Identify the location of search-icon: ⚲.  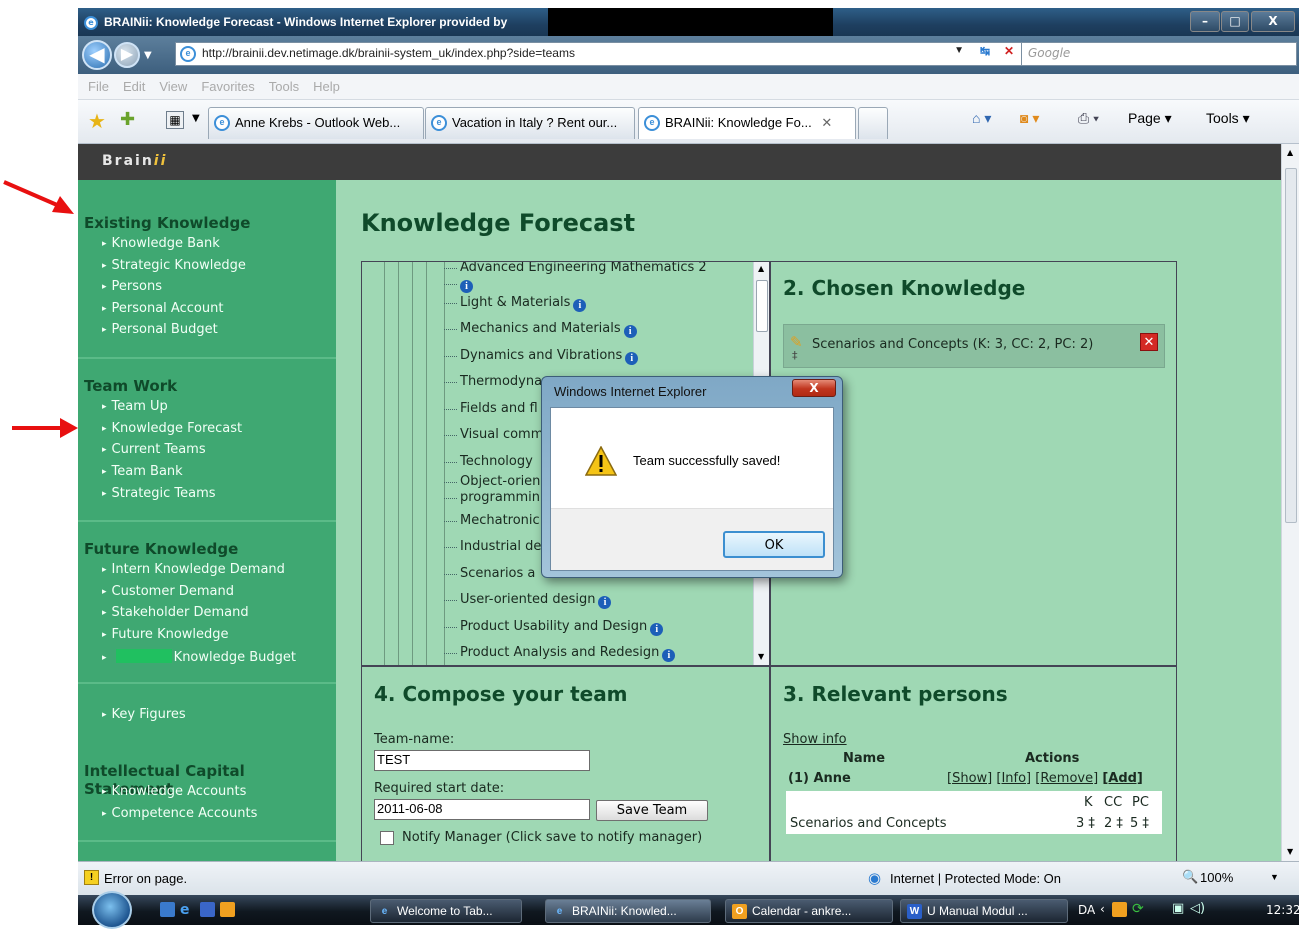
(1269, 54).